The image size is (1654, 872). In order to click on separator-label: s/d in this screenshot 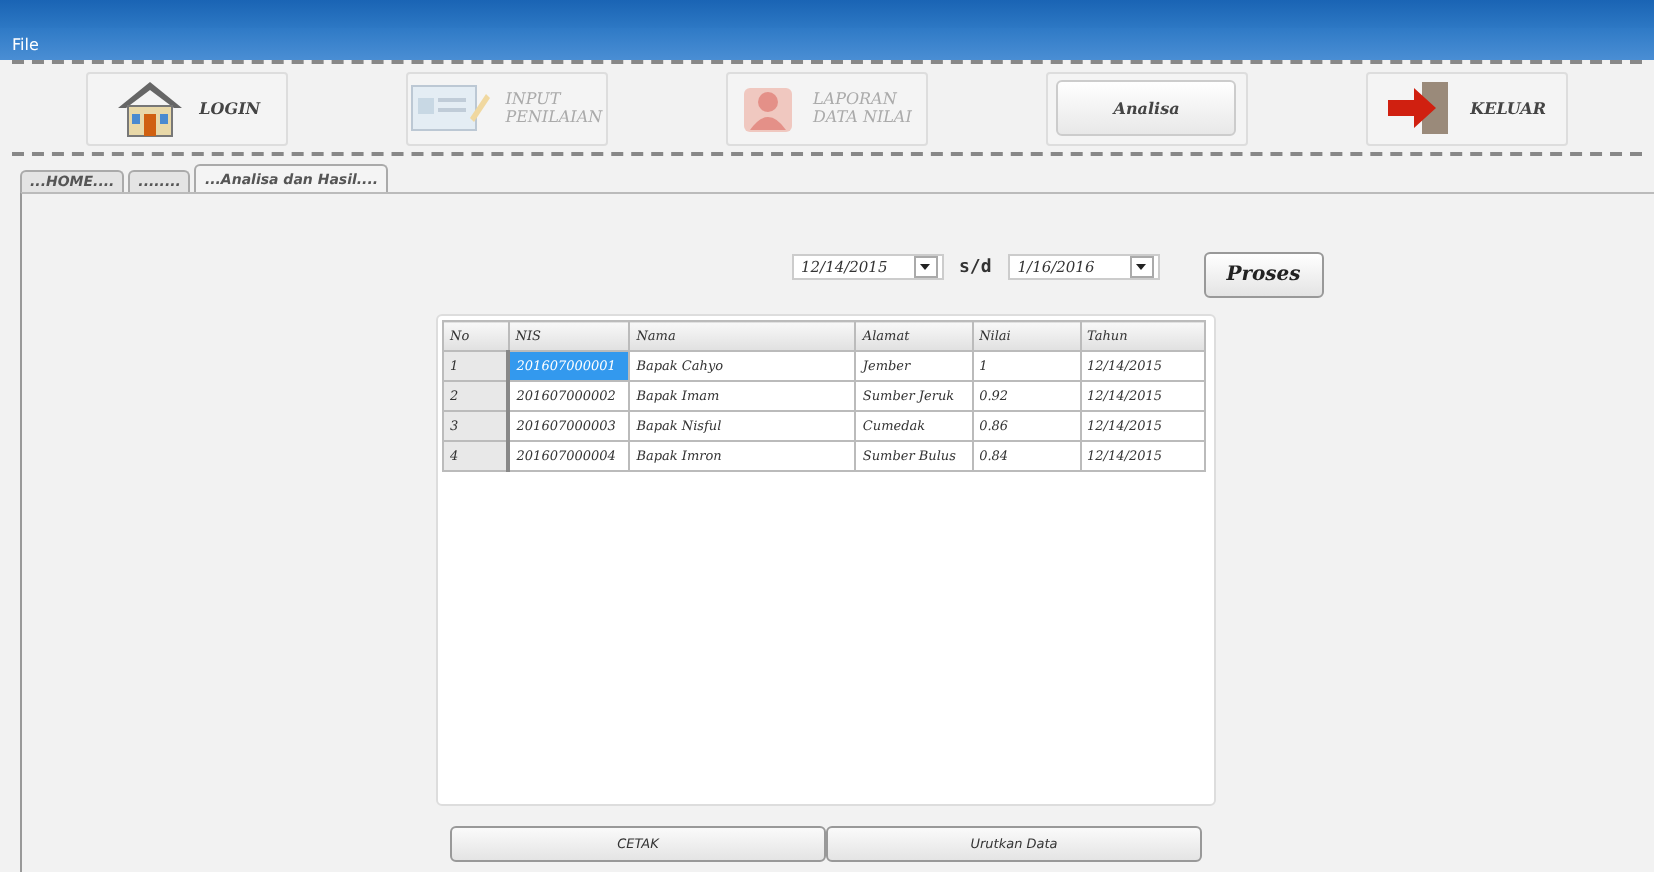, I will do `click(975, 267)`.